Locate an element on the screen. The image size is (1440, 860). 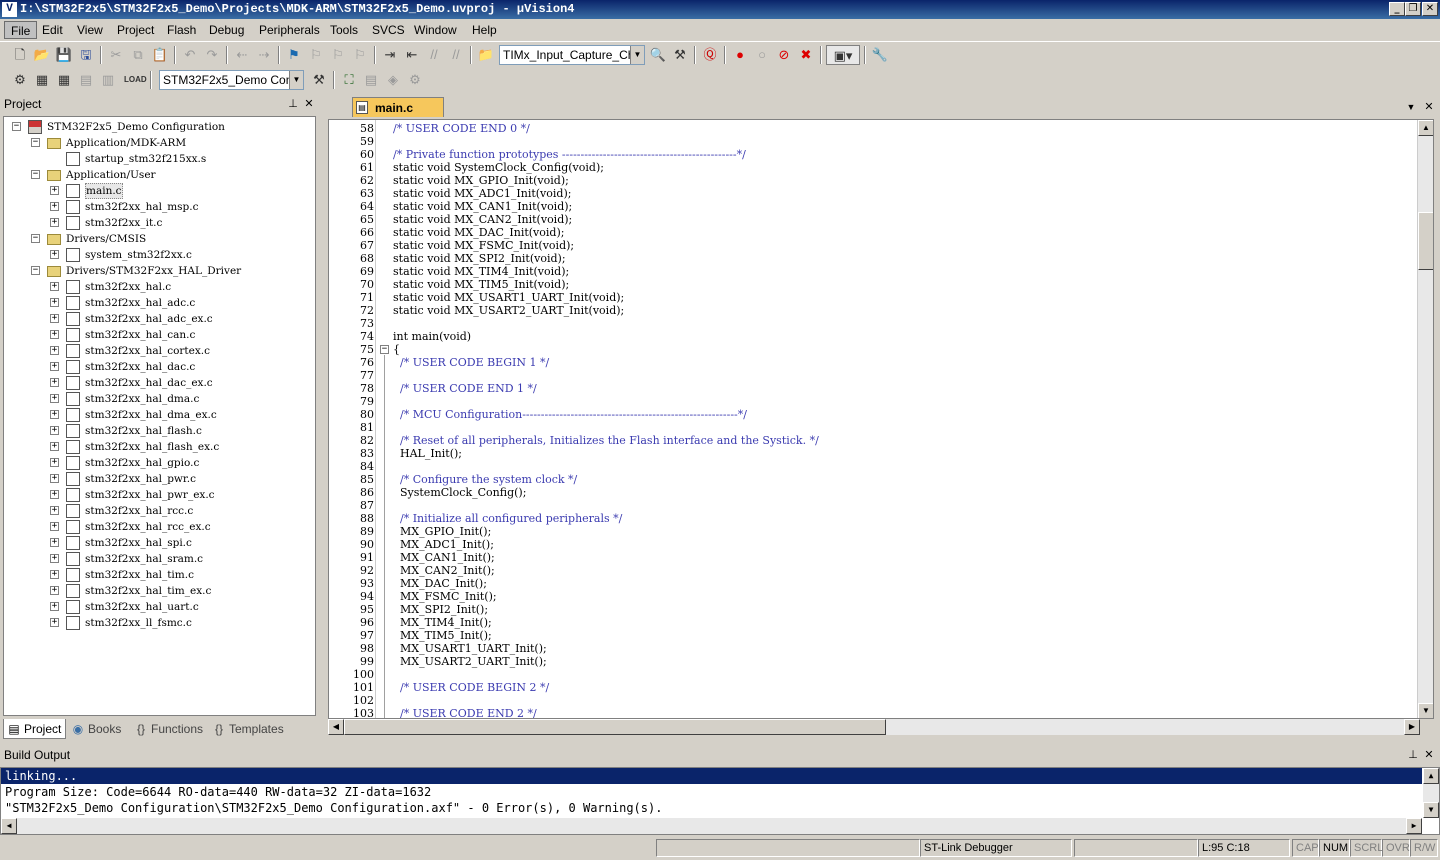
vertical-scrollbar: ▲ ▼ is located at coordinates (1425, 419).